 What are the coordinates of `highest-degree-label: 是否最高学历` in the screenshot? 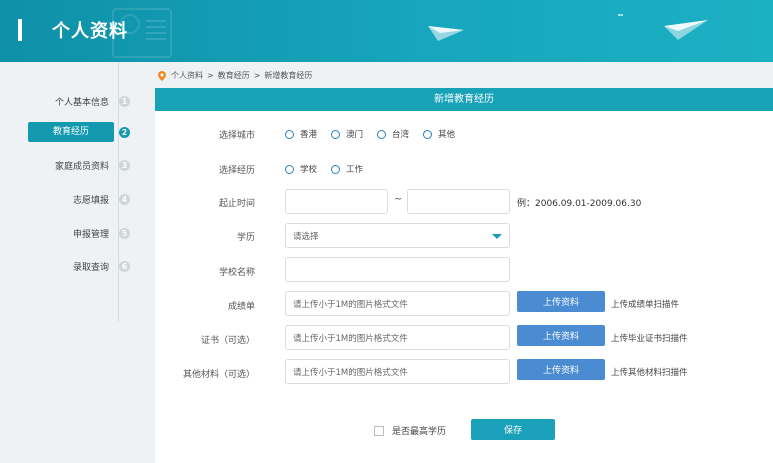 It's located at (419, 432).